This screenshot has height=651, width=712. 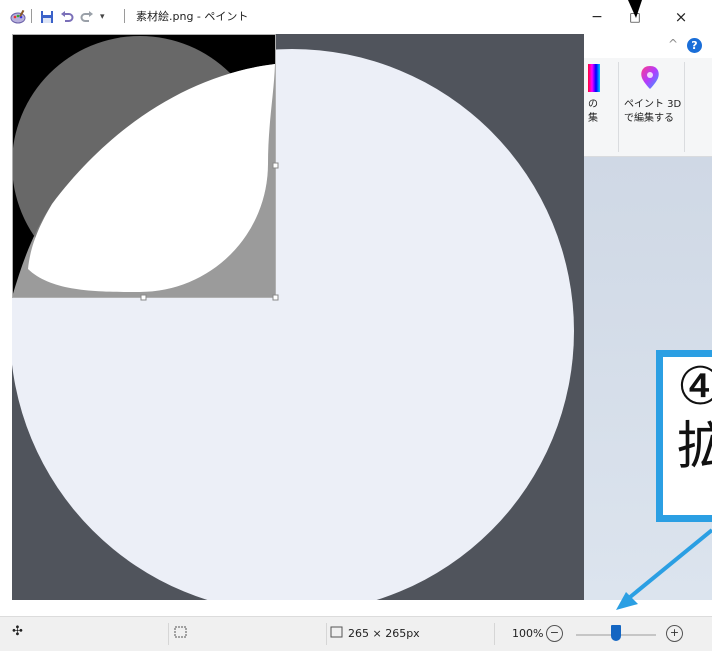 I want to click on close-button: ×, so click(x=681, y=17).